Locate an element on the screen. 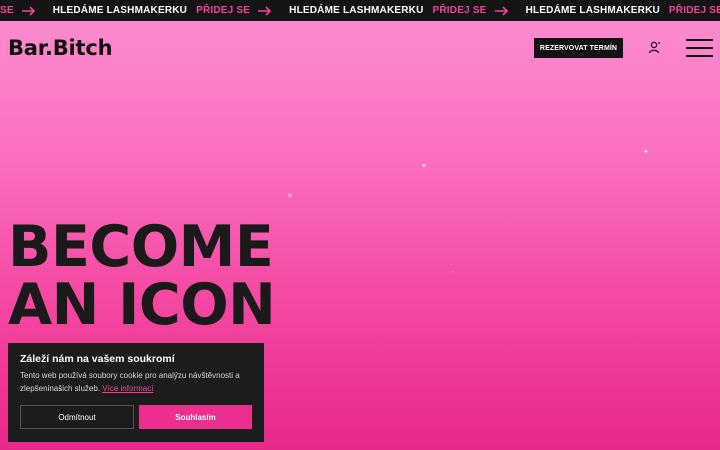  user-icon is located at coordinates (654, 47).